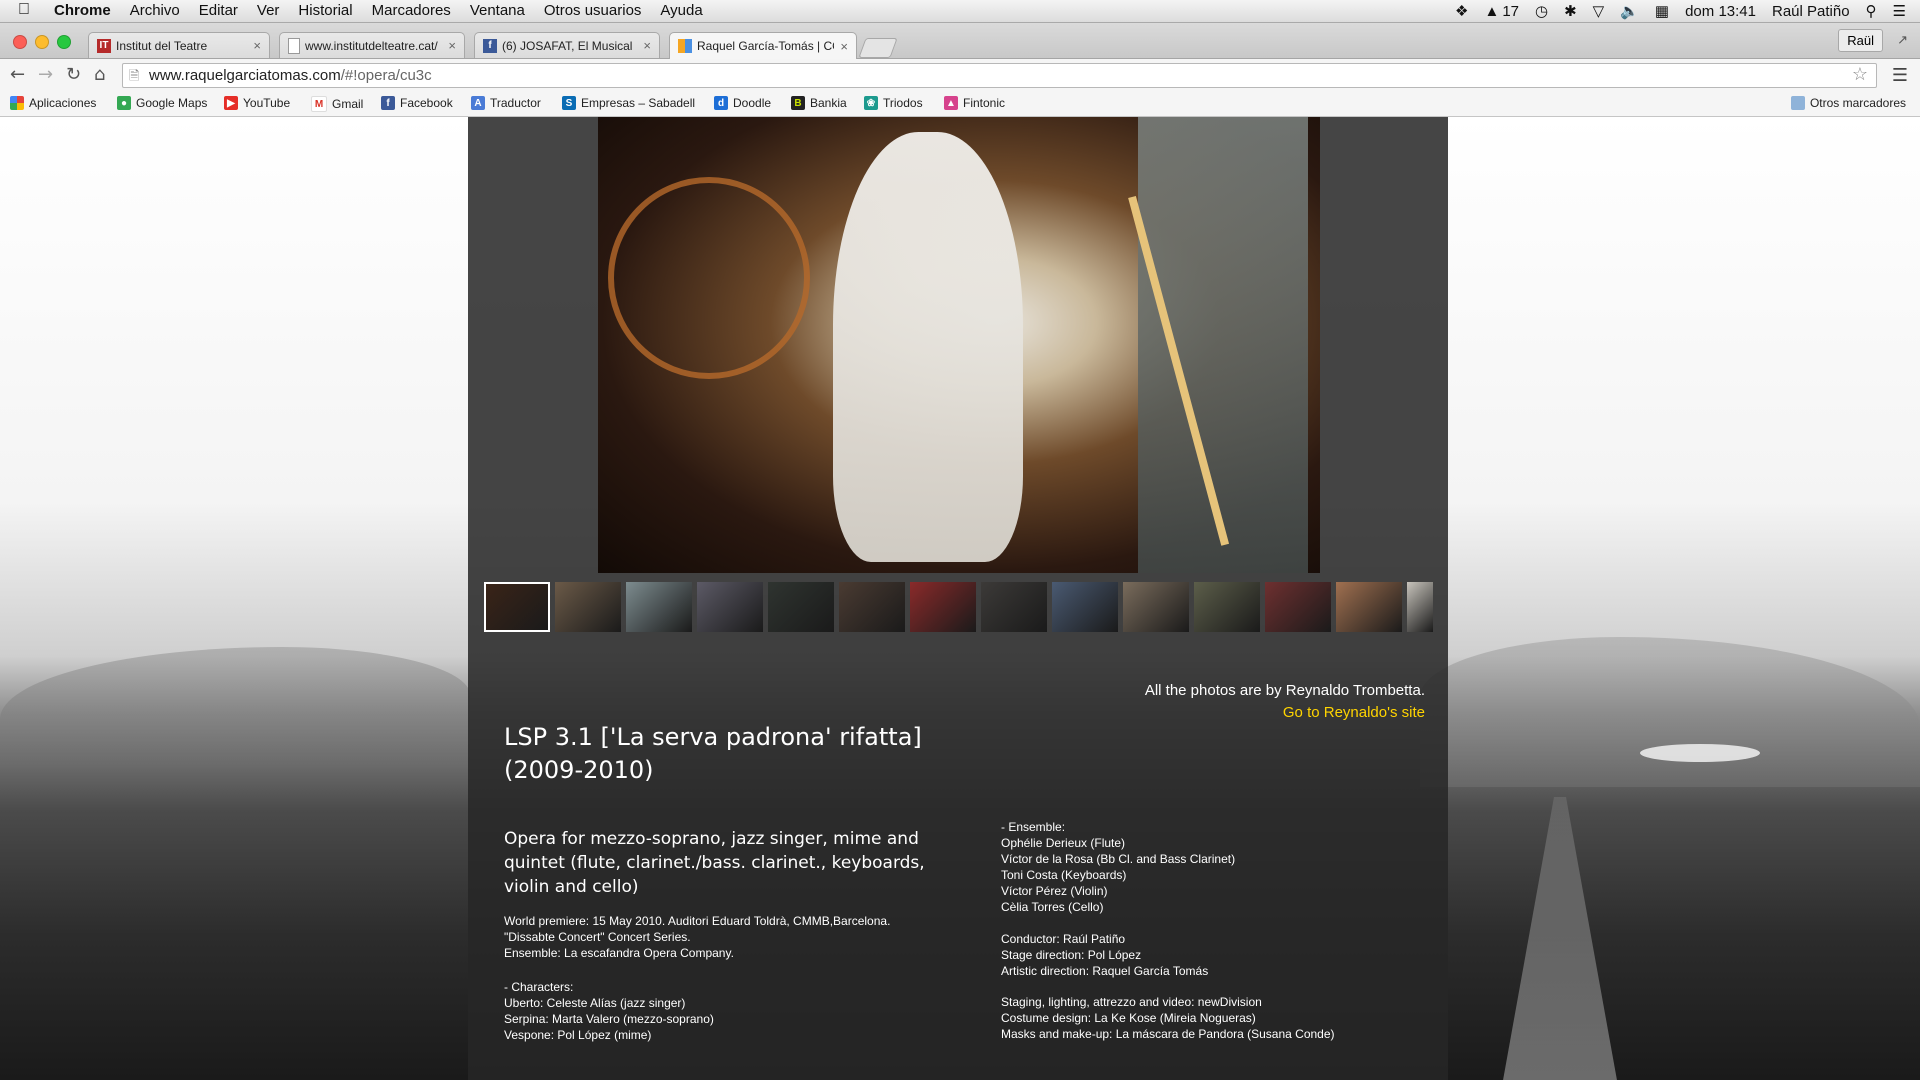 The height and width of the screenshot is (1080, 1920). What do you see at coordinates (42, 42) in the screenshot?
I see `minimize-window-button` at bounding box center [42, 42].